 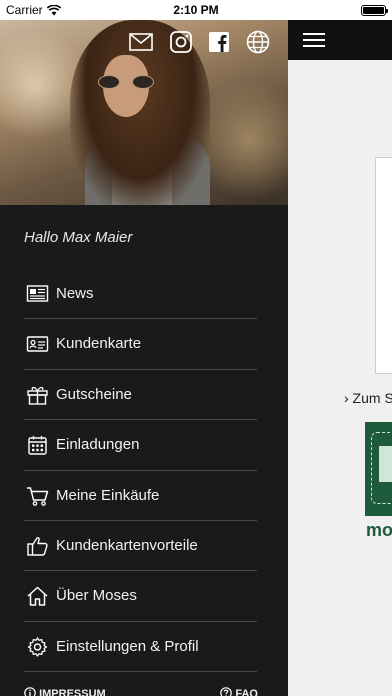 What do you see at coordinates (246, 692) in the screenshot?
I see `faq-label: FAQ` at bounding box center [246, 692].